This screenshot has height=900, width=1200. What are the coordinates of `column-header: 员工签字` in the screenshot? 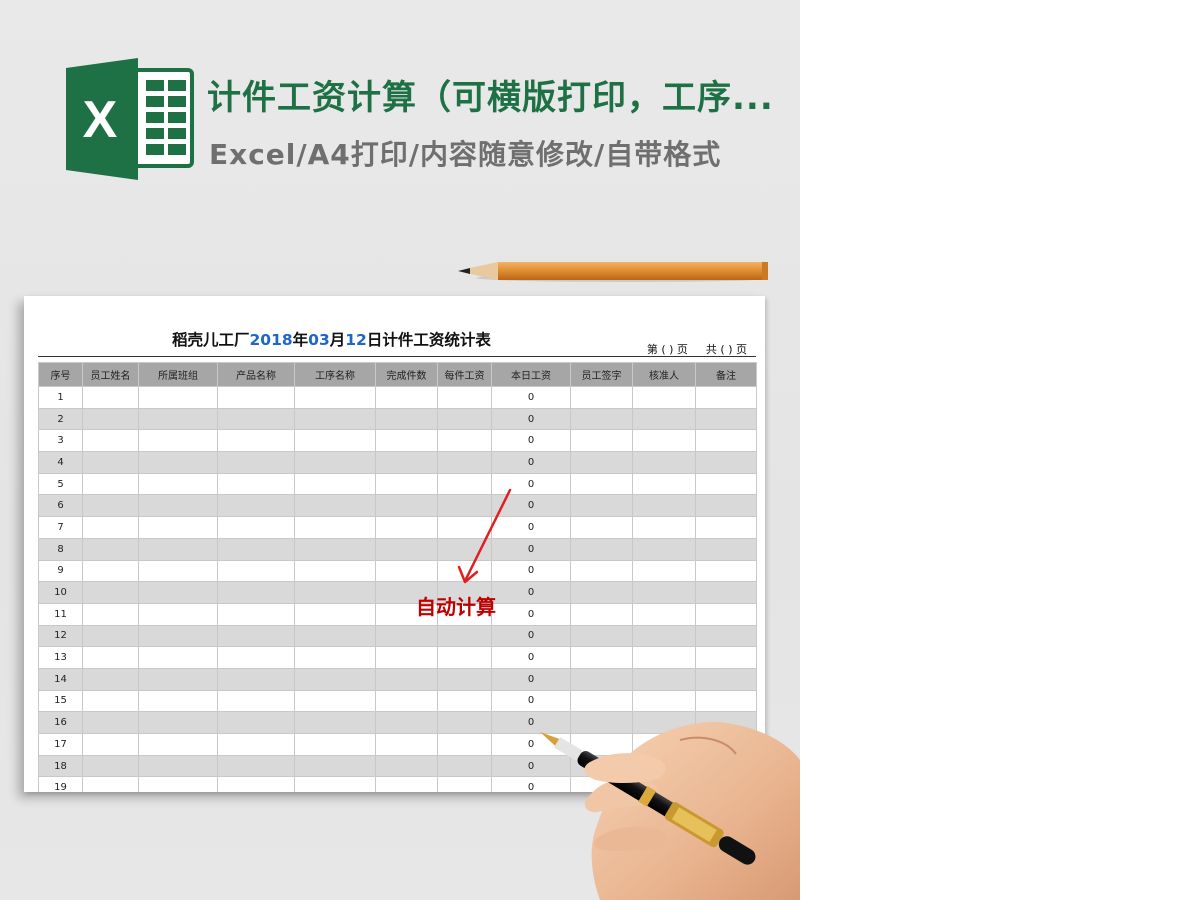 It's located at (601, 374).